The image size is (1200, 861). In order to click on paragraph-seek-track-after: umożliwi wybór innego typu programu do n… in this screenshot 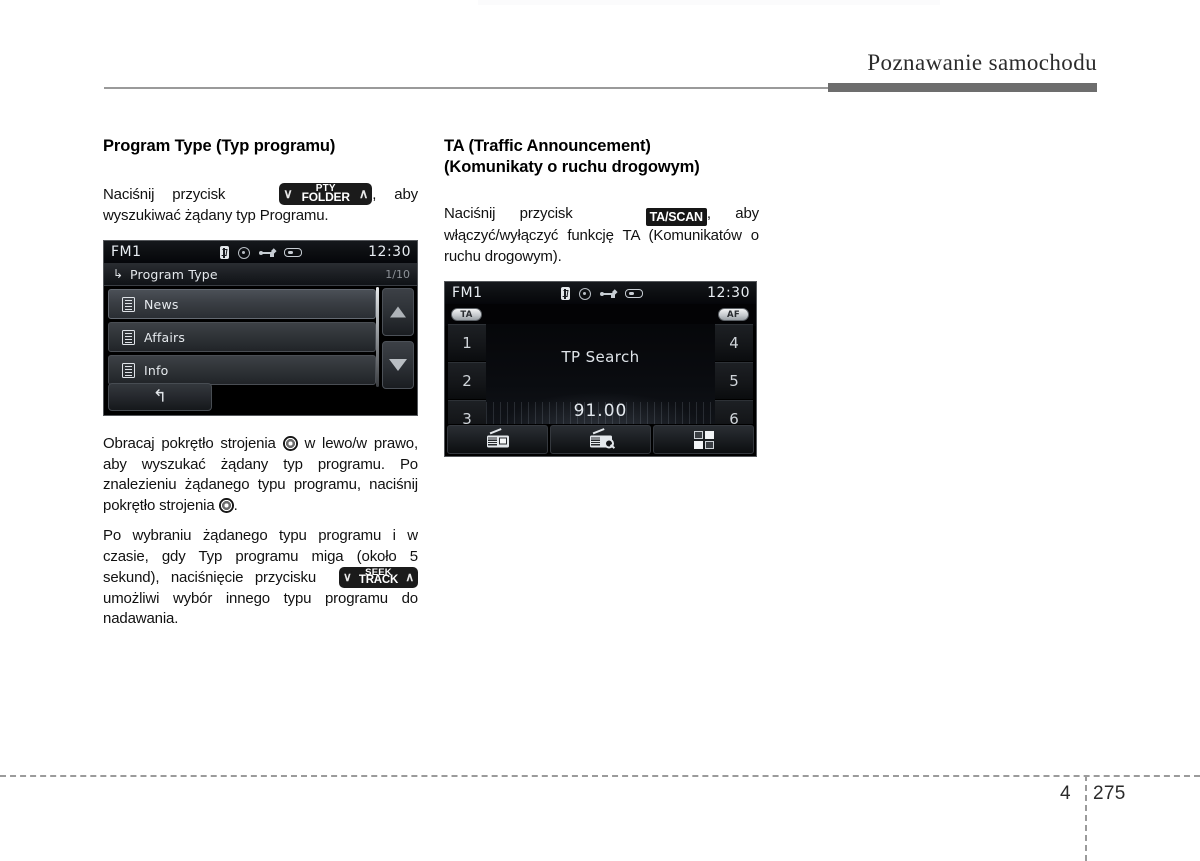, I will do `click(260, 608)`.